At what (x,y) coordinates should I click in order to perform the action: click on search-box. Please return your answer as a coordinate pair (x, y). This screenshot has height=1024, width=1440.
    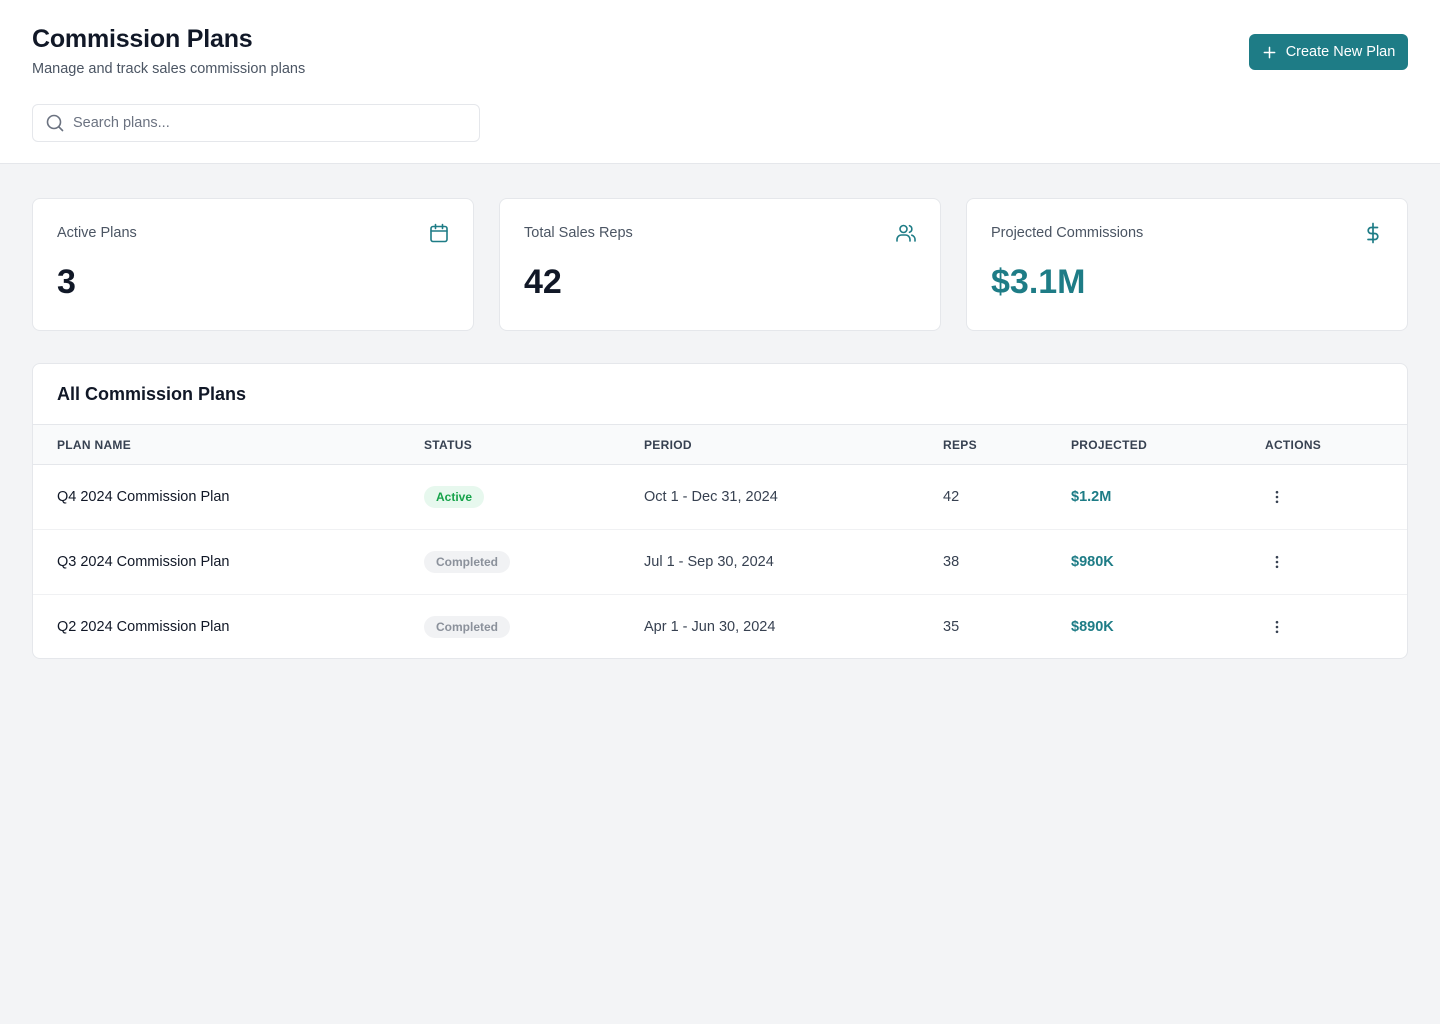
    Looking at the image, I should click on (256, 123).